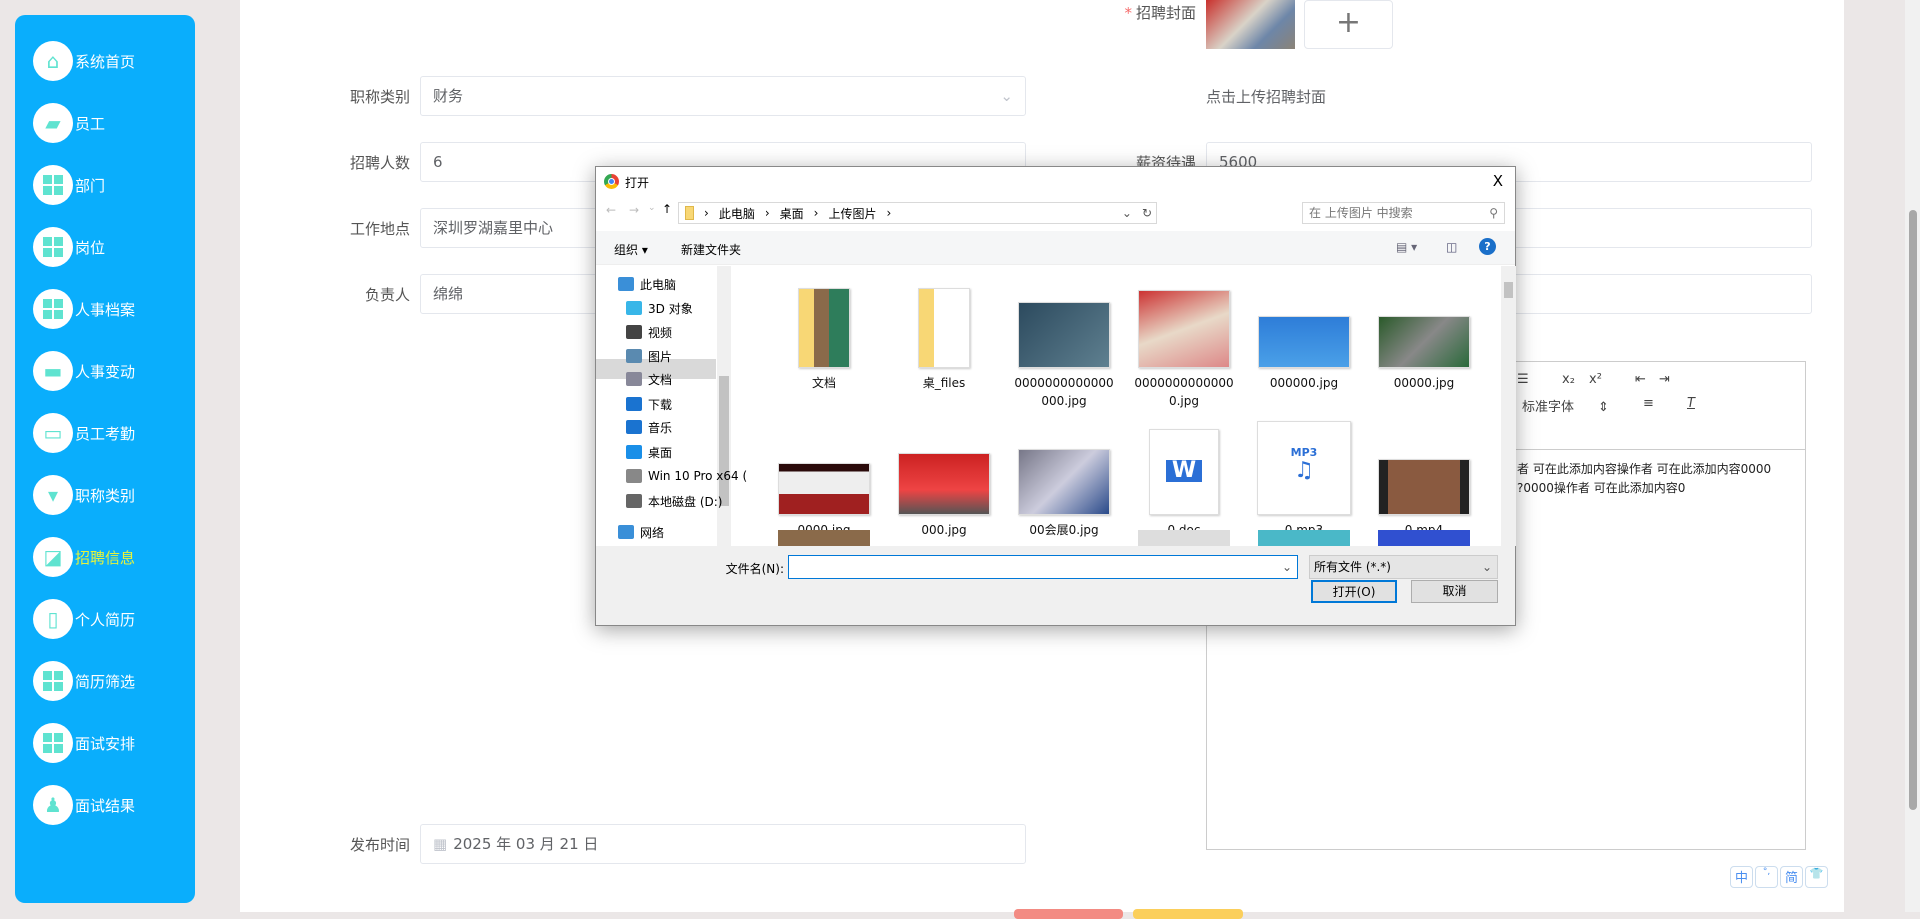 The height and width of the screenshot is (919, 1920). I want to click on nav-item: Win 10 Pro x64 (, so click(686, 476).